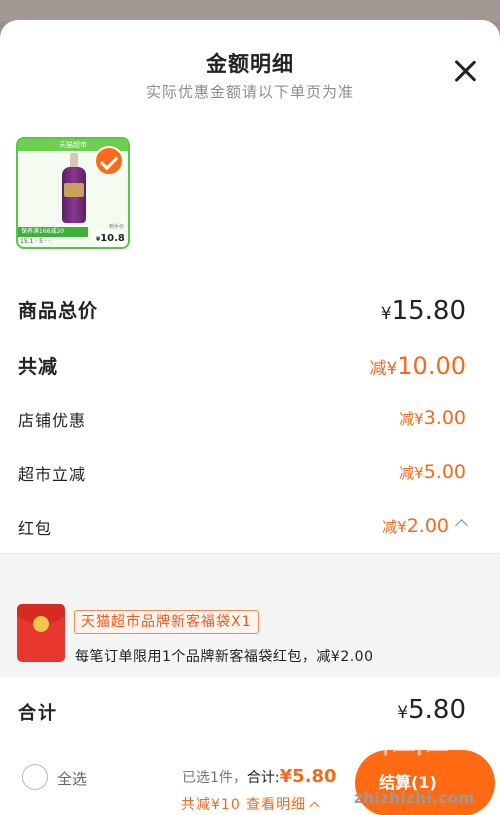 This screenshot has width=500, height=815. What do you see at coordinates (74, 188) in the screenshot?
I see `oil-bottle-image` at bounding box center [74, 188].